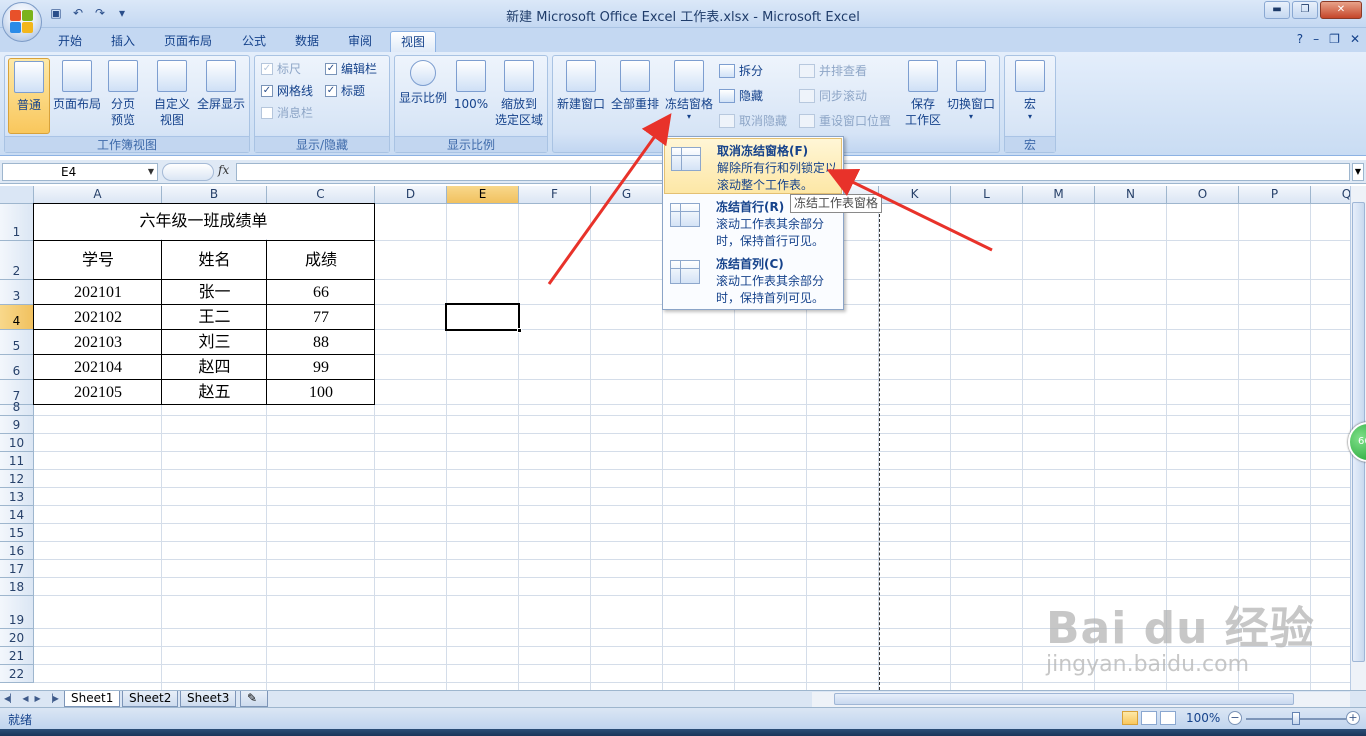 This screenshot has width=1366, height=736. What do you see at coordinates (307, 41) in the screenshot?
I see `tab-data: 数据` at bounding box center [307, 41].